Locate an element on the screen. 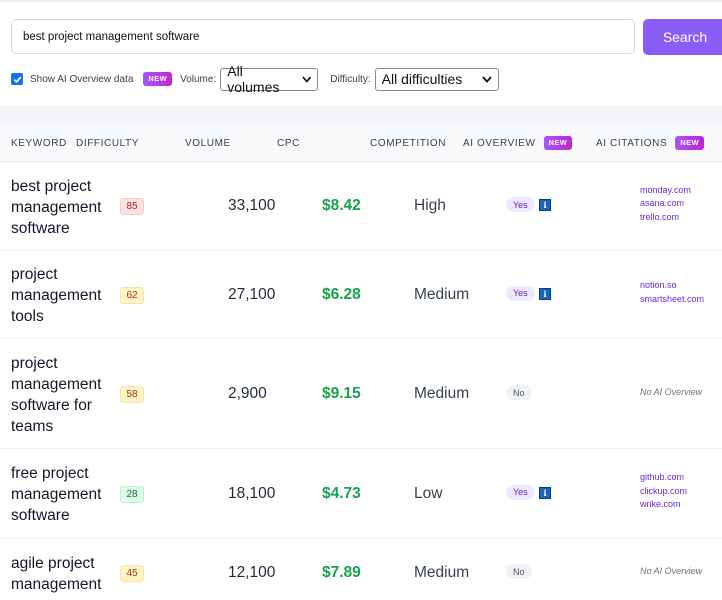 The image size is (722, 600). competition-cell: Low is located at coordinates (428, 493).